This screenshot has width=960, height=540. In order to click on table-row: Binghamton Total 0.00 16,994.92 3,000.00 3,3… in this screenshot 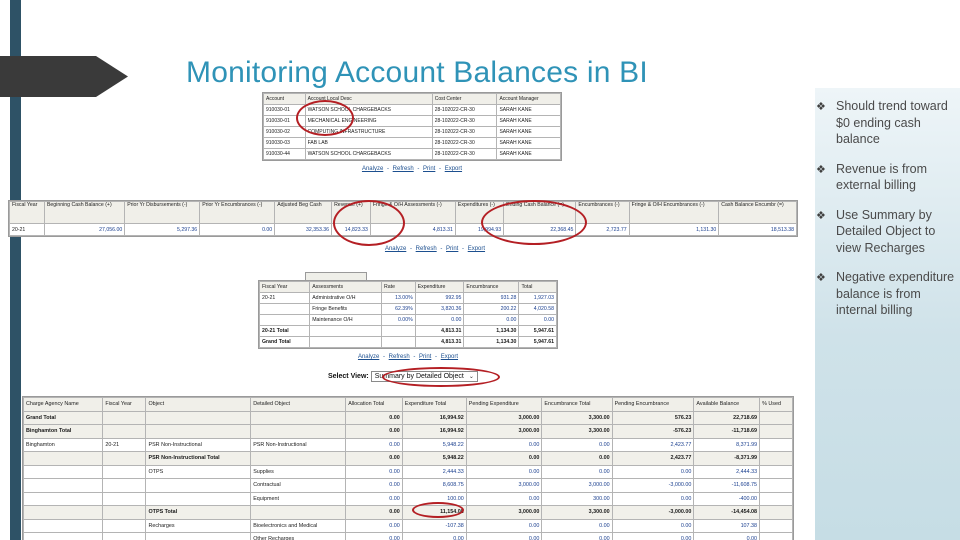, I will do `click(407, 431)`.